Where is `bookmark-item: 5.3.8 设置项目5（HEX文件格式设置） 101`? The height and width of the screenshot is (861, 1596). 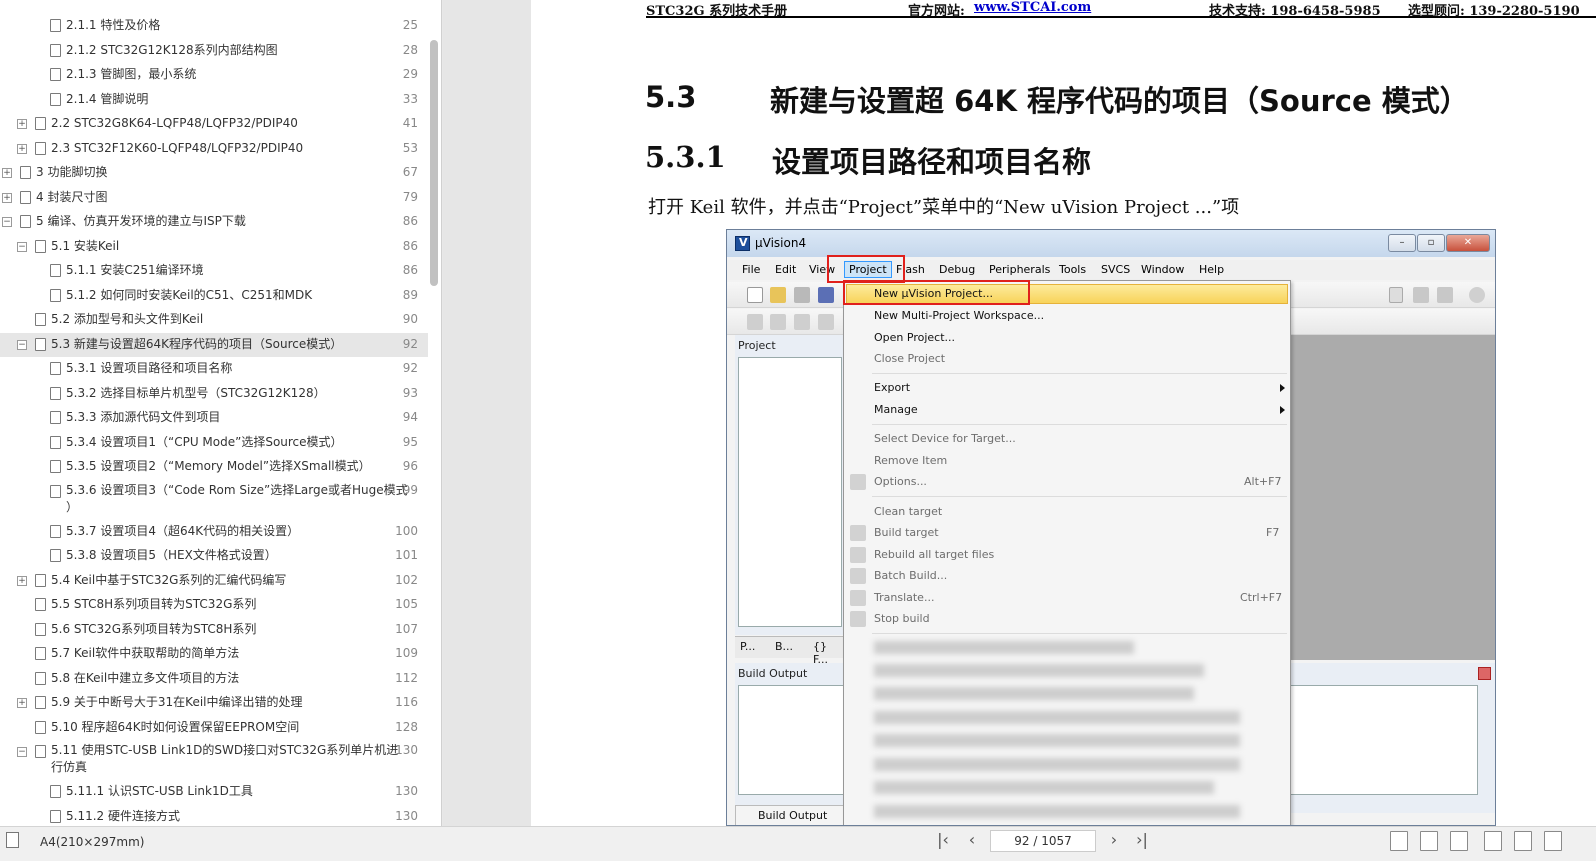
bookmark-item: 5.3.8 设置项目5（HEX文件格式设置） 101 is located at coordinates (214, 556).